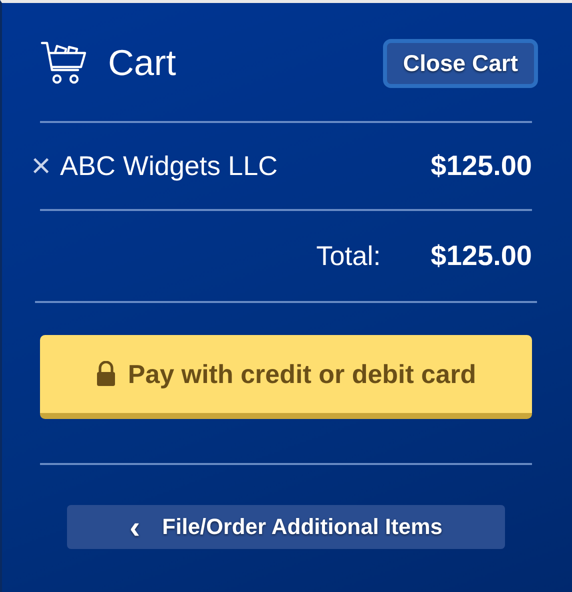  What do you see at coordinates (481, 256) in the screenshot?
I see `total-amount: $125.00` at bounding box center [481, 256].